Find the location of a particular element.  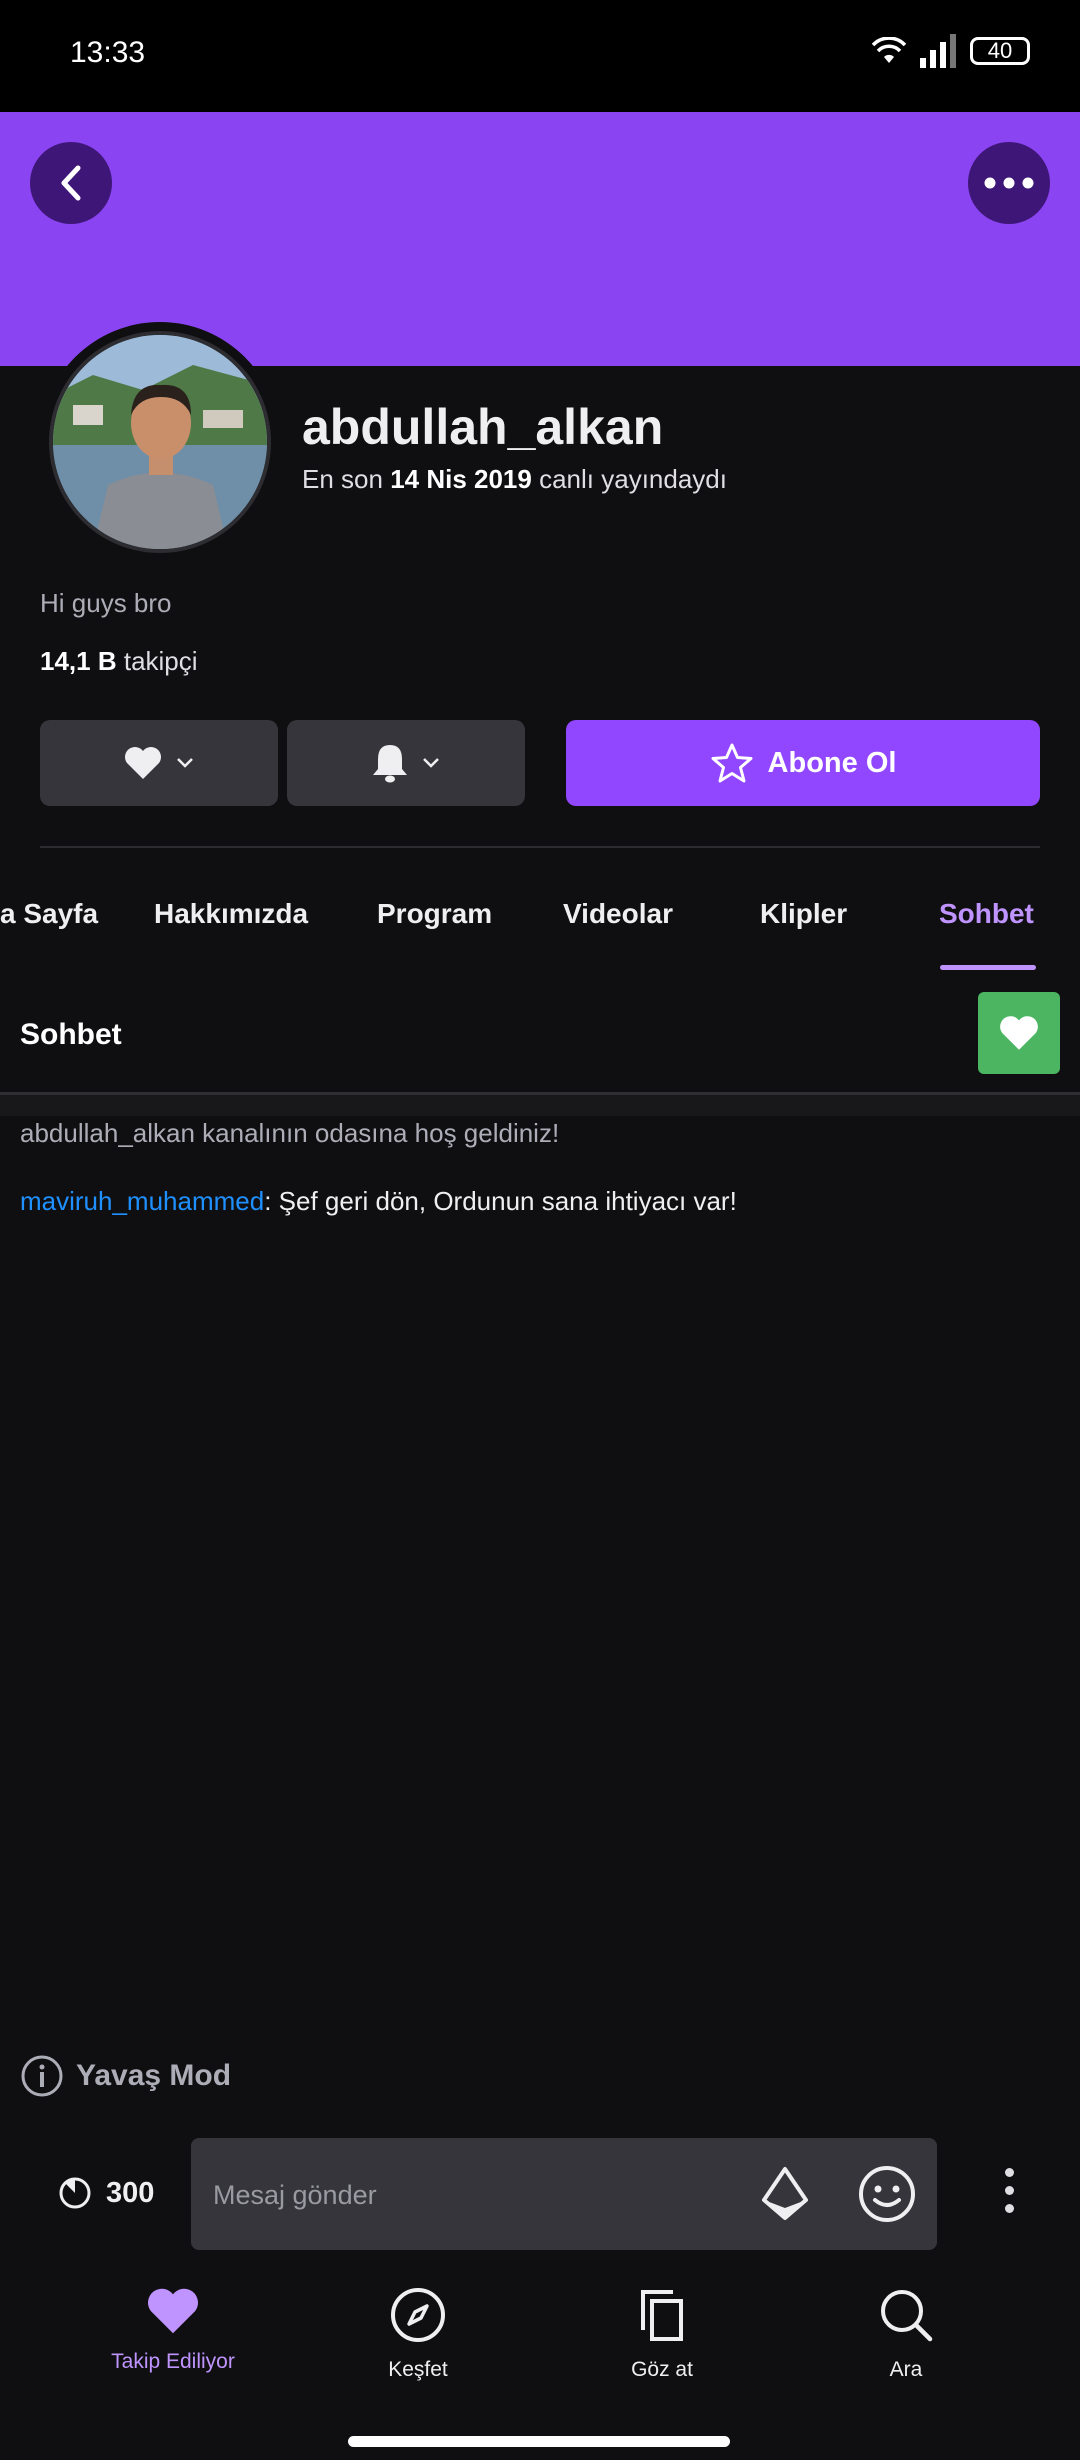

last-live-date: 14 Nis 2019 is located at coordinates (461, 479).